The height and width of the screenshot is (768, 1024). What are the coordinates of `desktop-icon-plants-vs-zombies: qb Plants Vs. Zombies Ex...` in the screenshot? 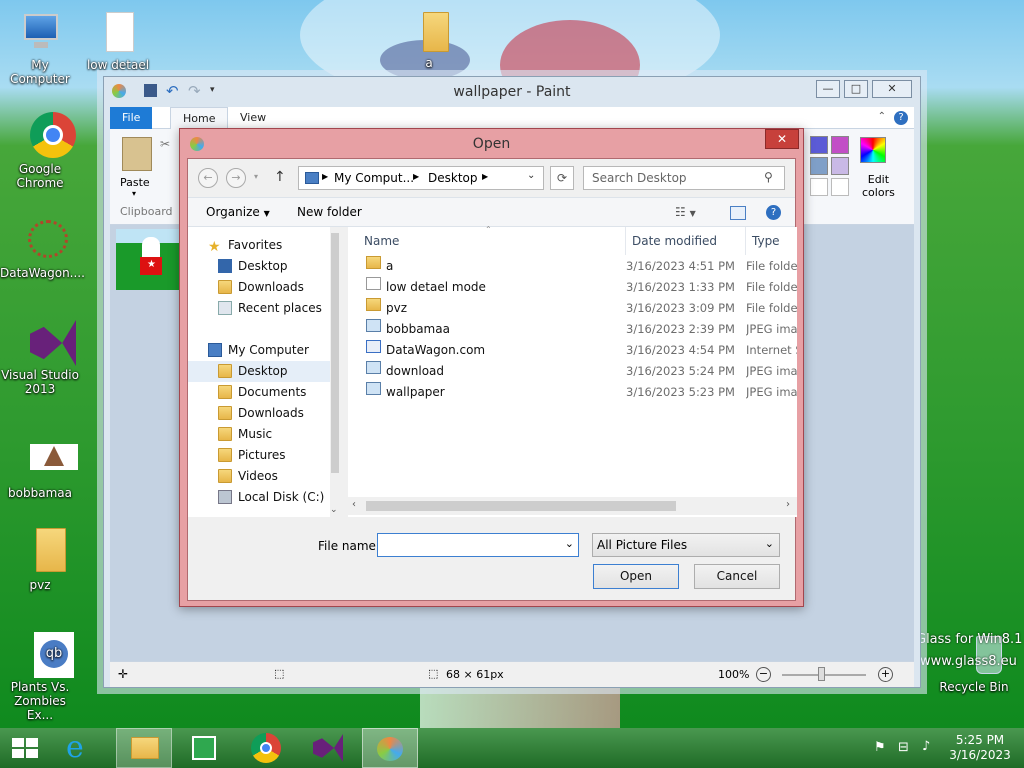 It's located at (40, 677).